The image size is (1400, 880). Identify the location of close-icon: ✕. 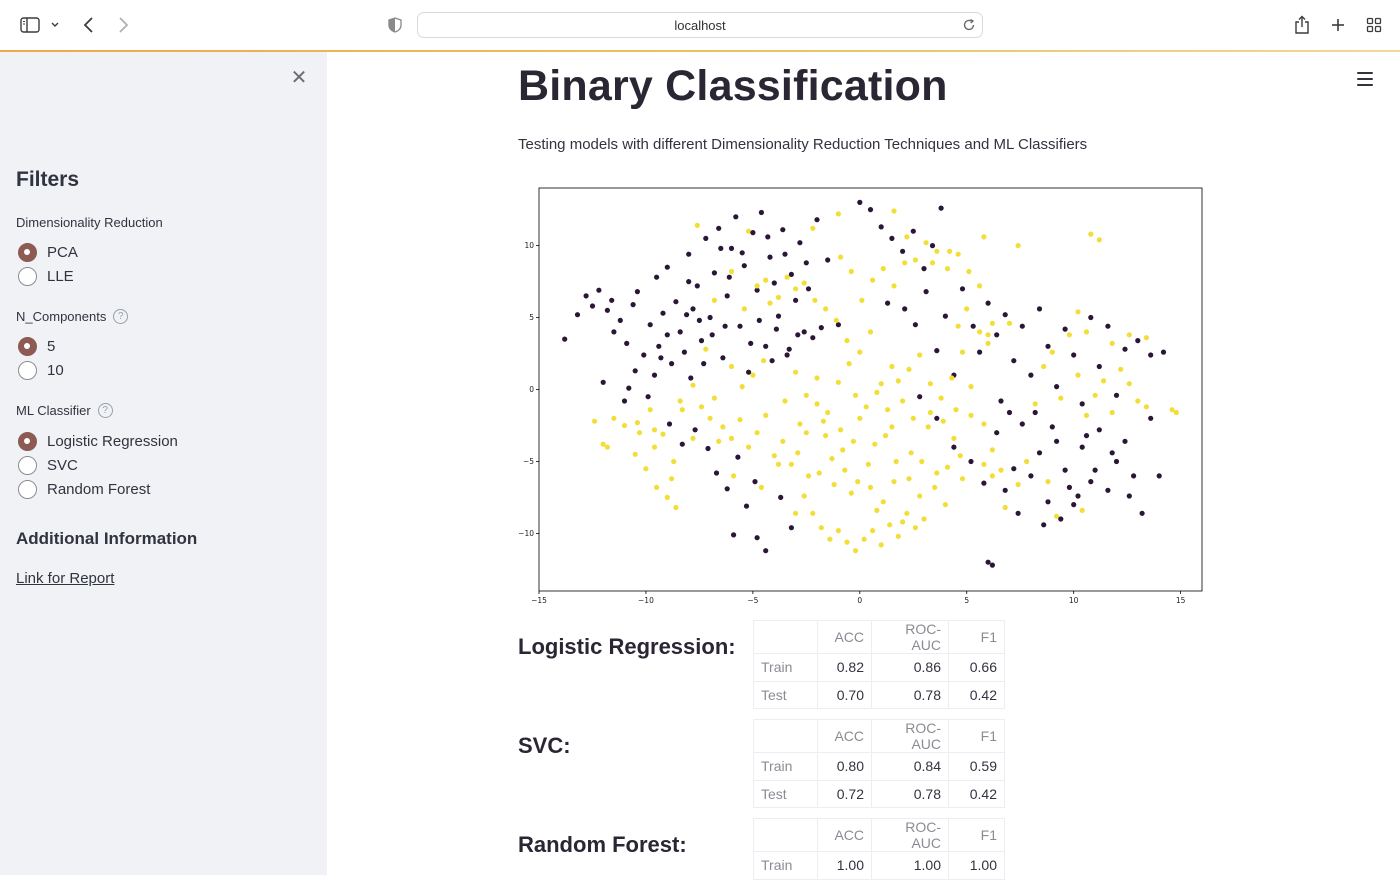
(299, 78).